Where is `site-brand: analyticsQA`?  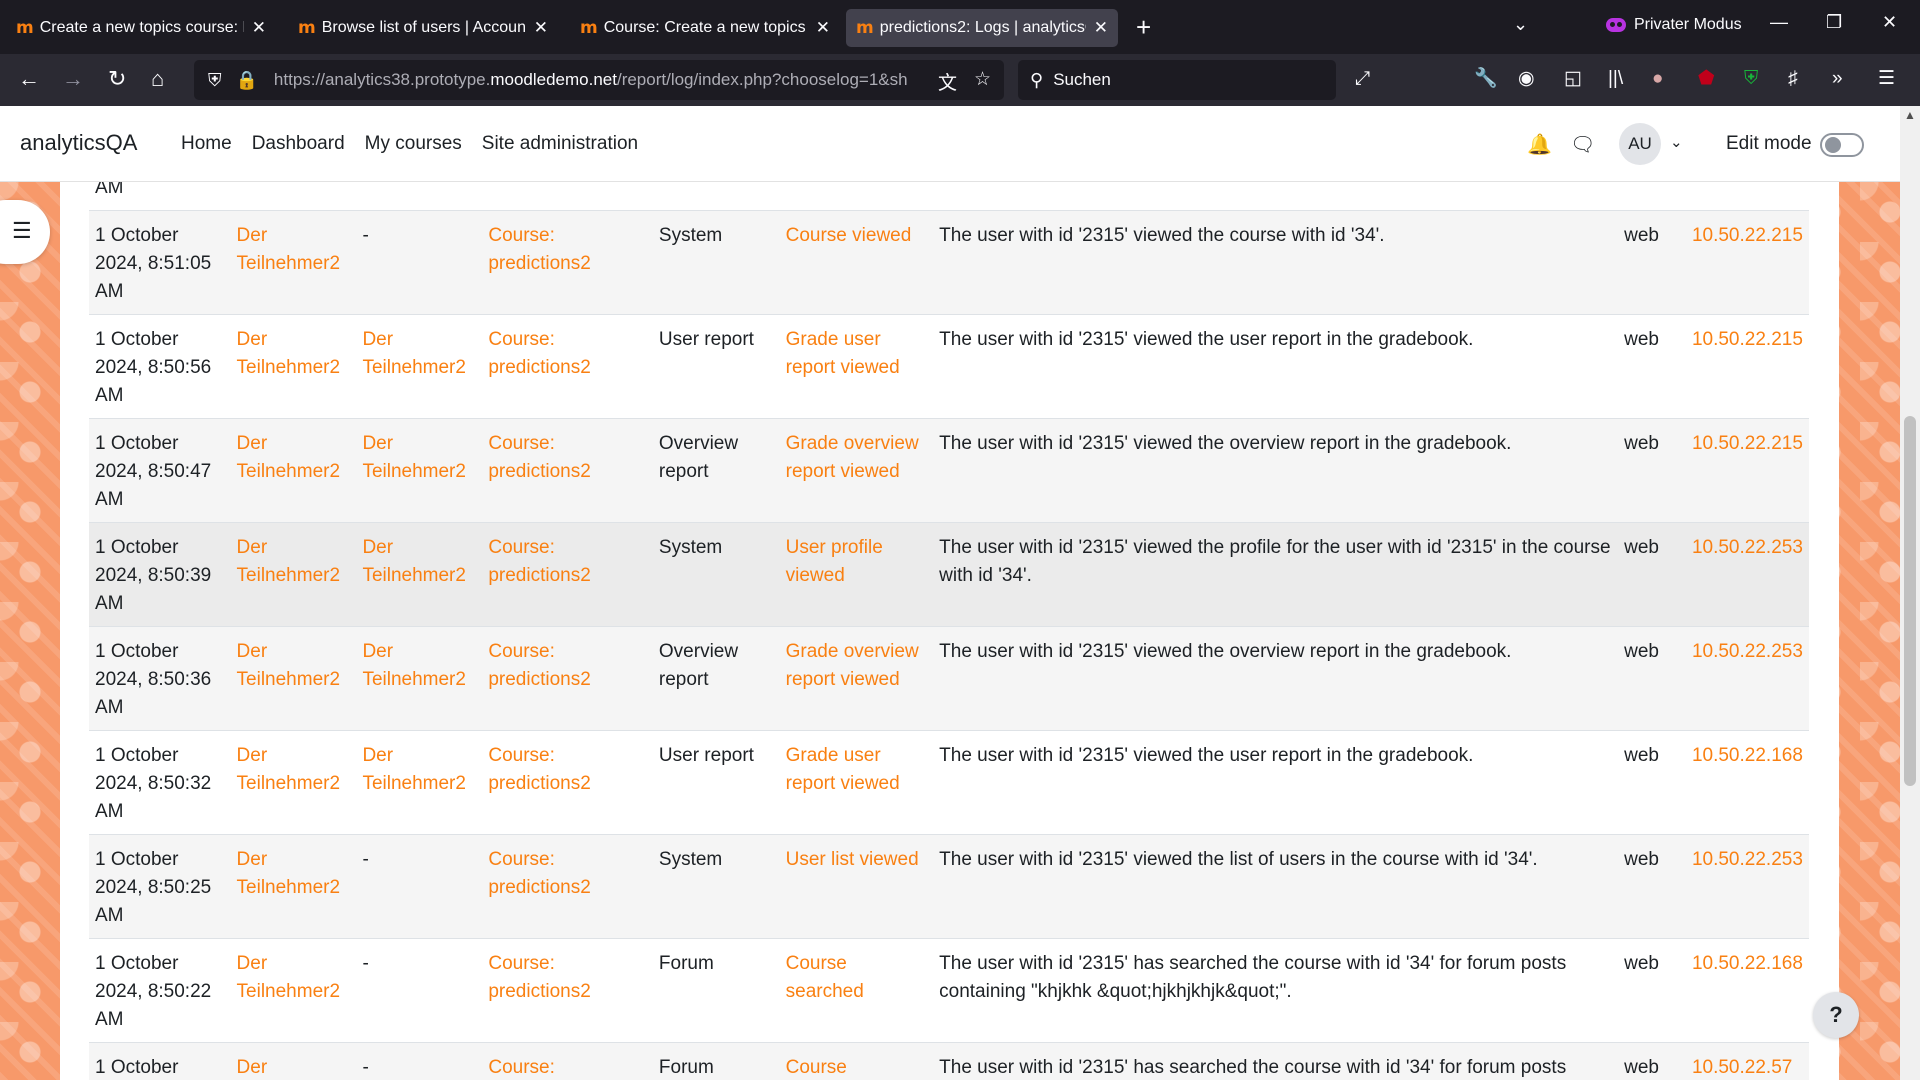
site-brand: analyticsQA is located at coordinates (78, 143).